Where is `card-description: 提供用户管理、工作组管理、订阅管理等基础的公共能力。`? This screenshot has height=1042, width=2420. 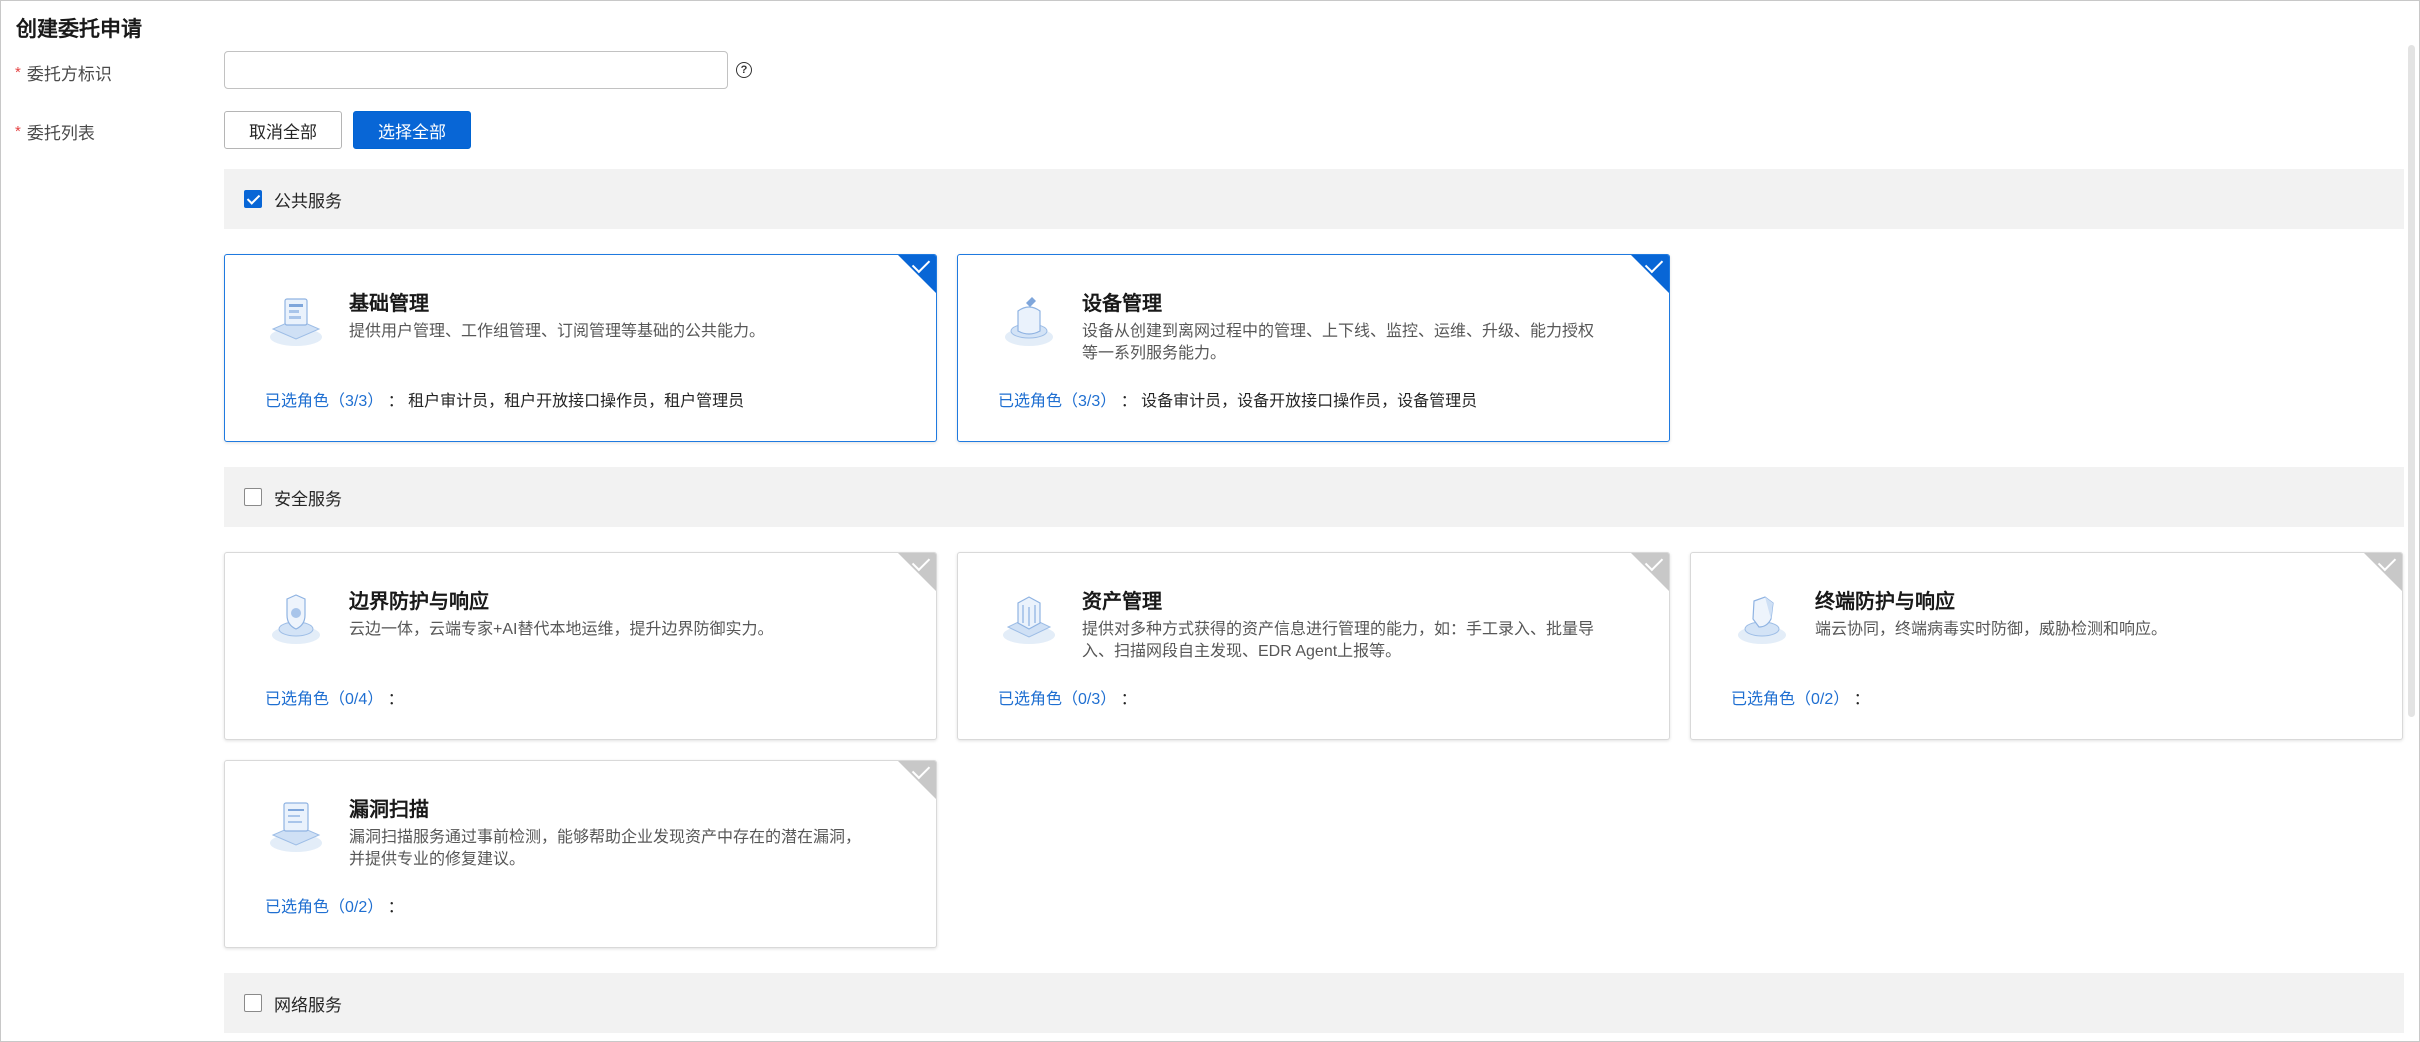
card-description: 提供用户管理、工作组管理、订阅管理等基础的公共能力。 is located at coordinates (557, 331).